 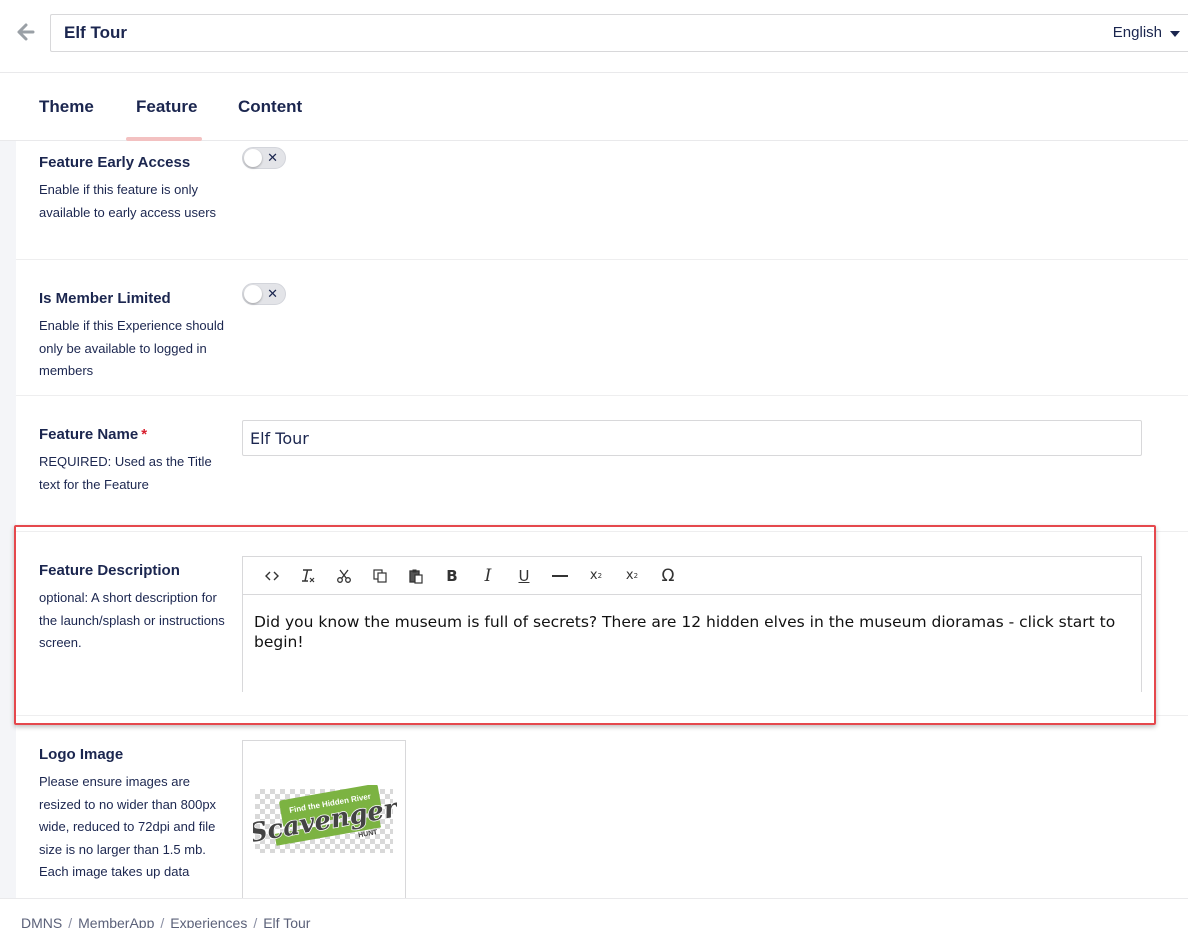 I want to click on breadcrumb-item: MemberApp, so click(x=116, y=921).